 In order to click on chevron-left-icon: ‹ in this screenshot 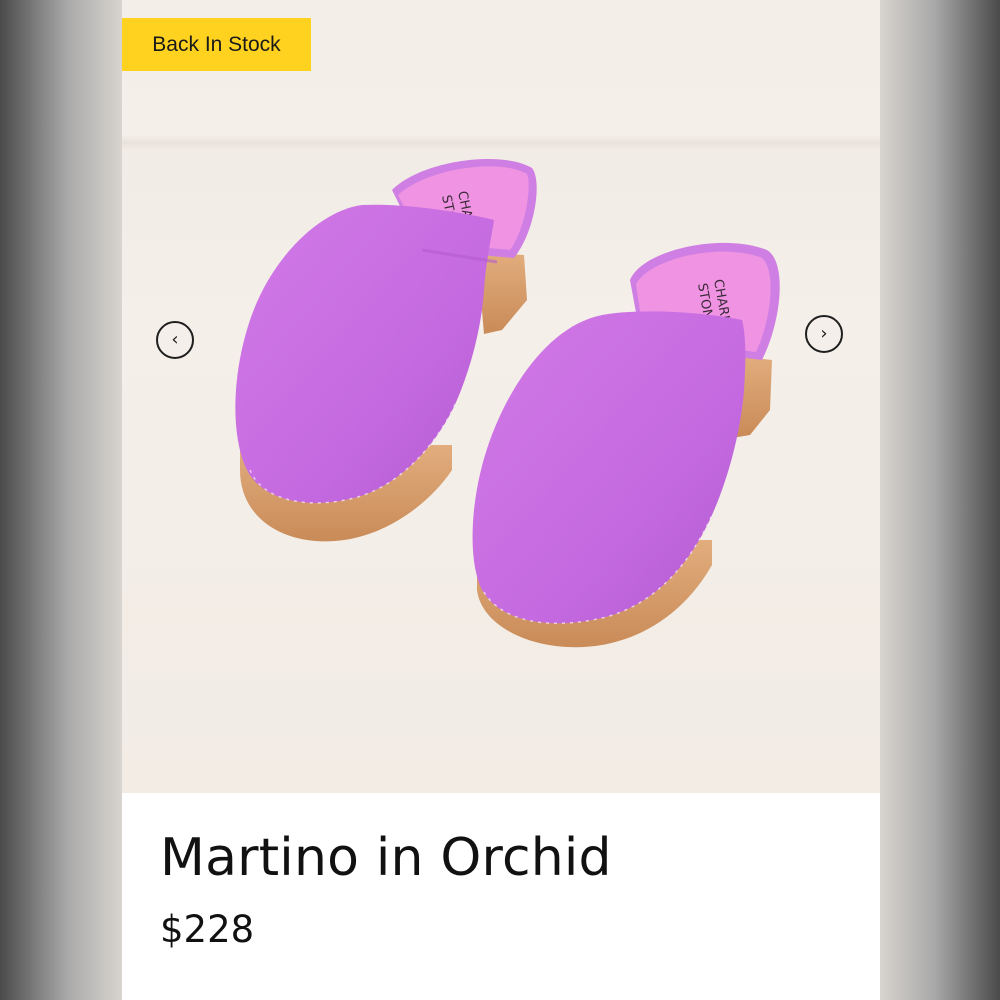, I will do `click(175, 339)`.